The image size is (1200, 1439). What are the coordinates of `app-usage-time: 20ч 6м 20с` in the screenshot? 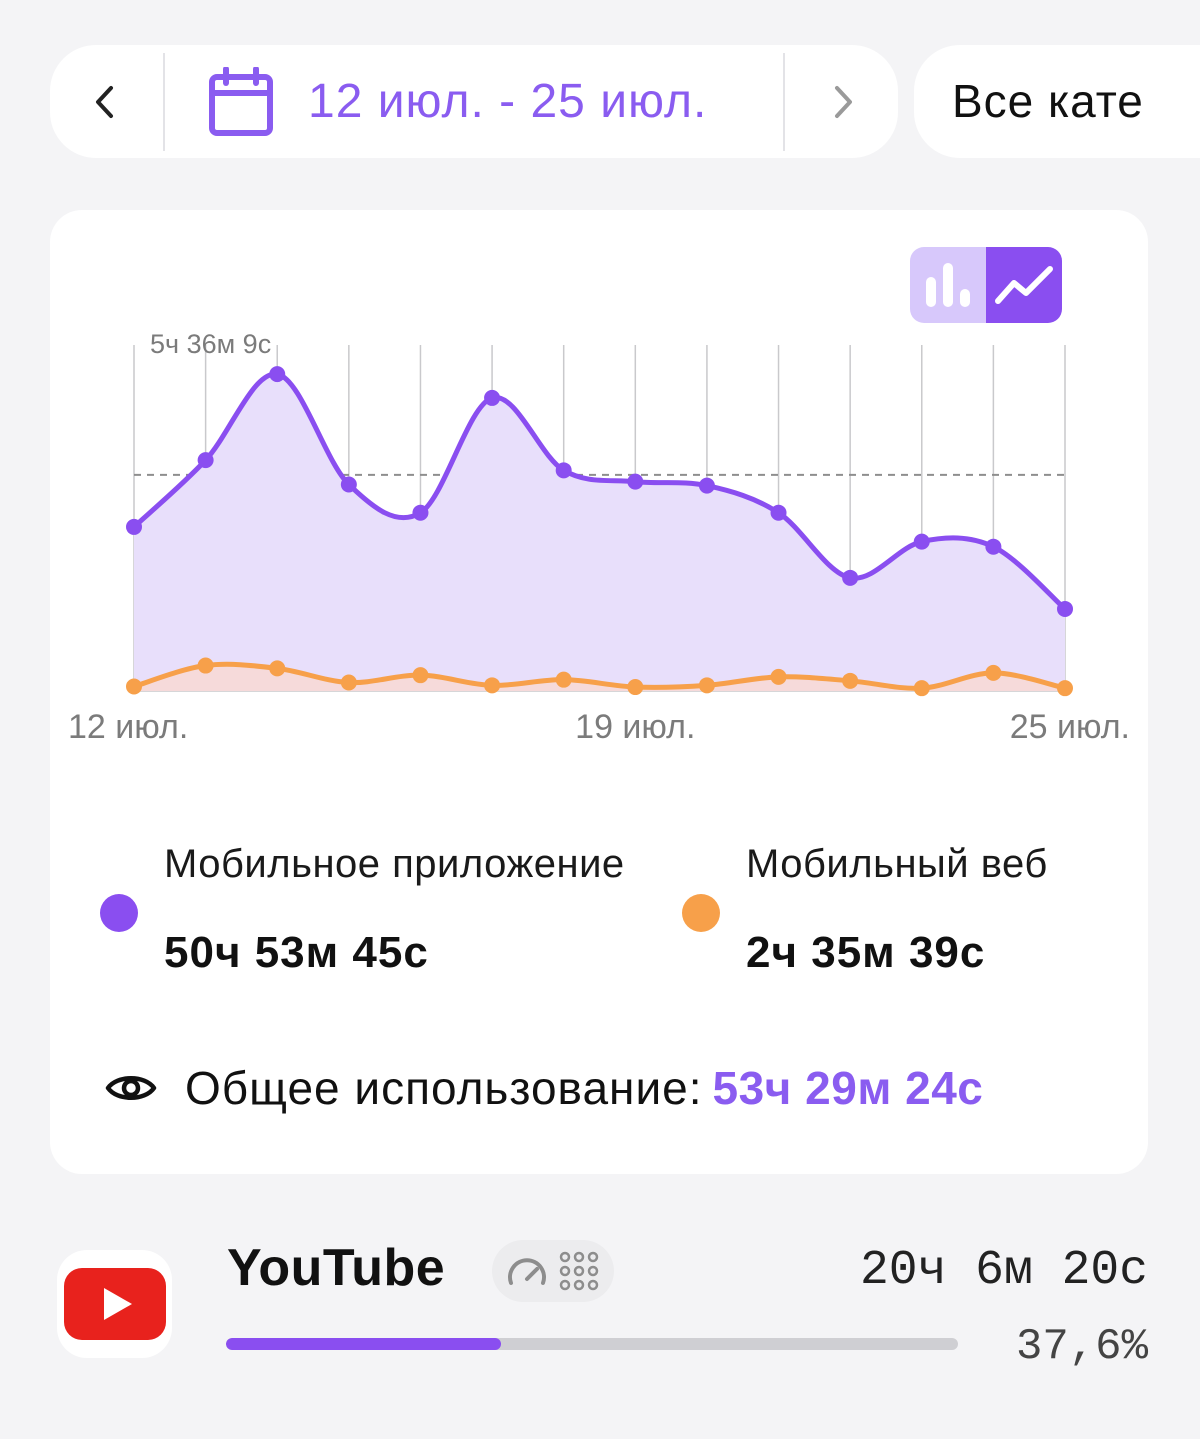 It's located at (1003, 1271).